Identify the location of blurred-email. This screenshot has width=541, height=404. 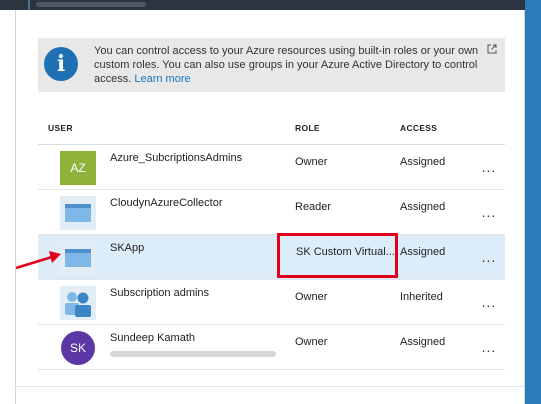
(193, 354).